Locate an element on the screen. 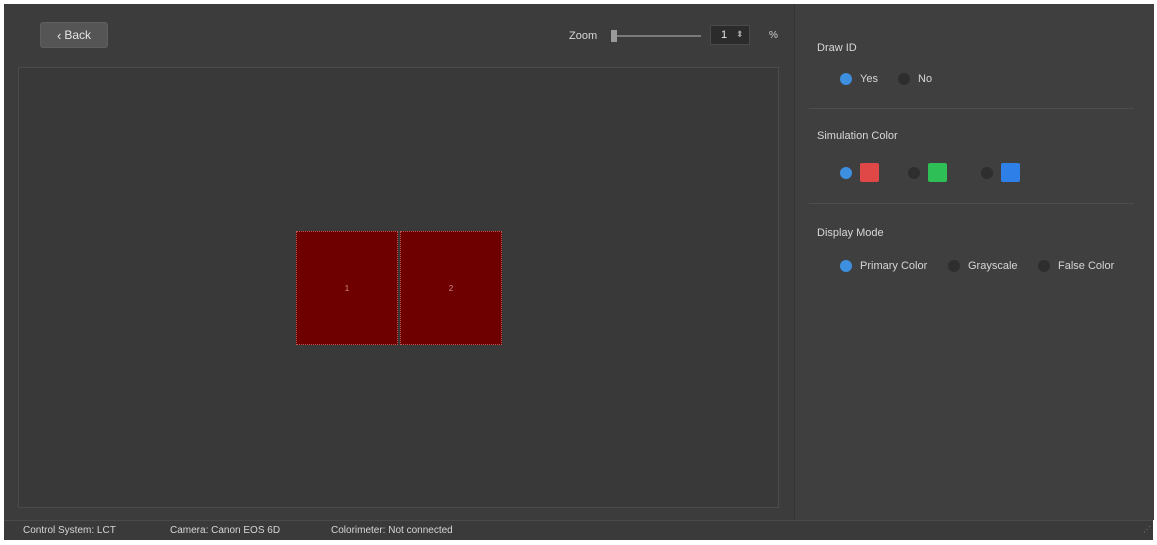 This screenshot has height=545, width=1157. simulation-color-red-radio is located at coordinates (859, 172).